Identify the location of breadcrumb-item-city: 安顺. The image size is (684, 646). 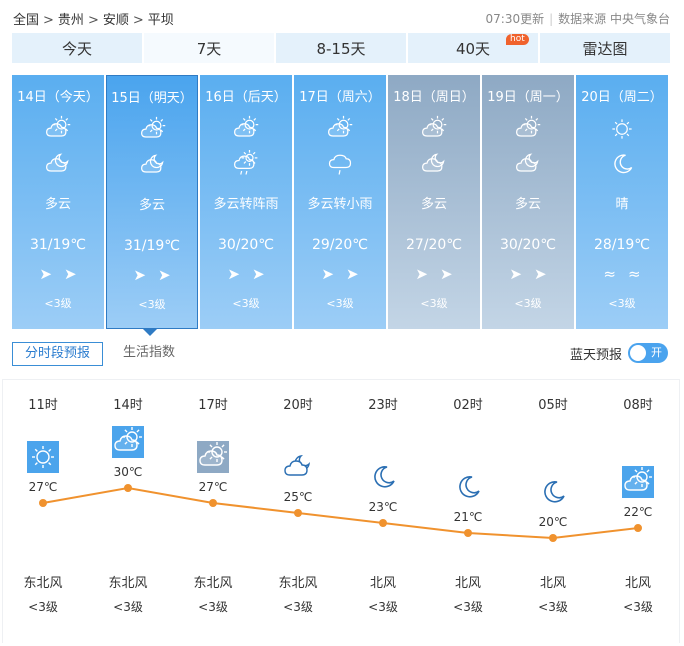
(116, 20).